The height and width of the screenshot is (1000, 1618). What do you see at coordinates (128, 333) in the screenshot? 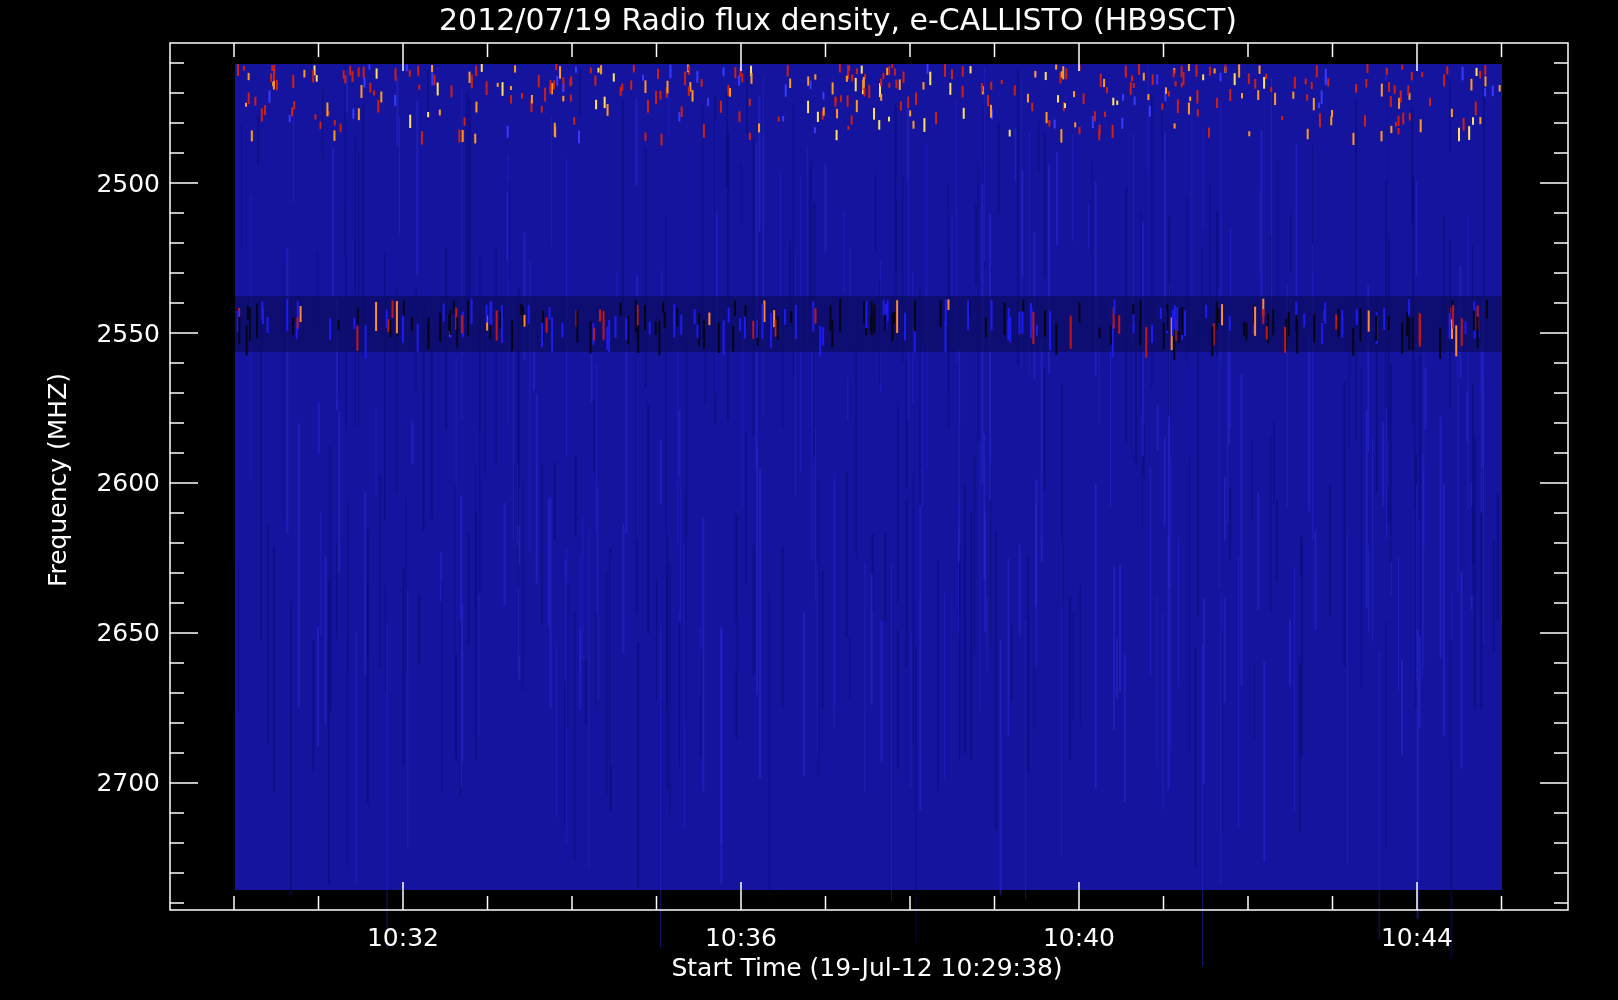
I see `y-tick-label: 2550` at bounding box center [128, 333].